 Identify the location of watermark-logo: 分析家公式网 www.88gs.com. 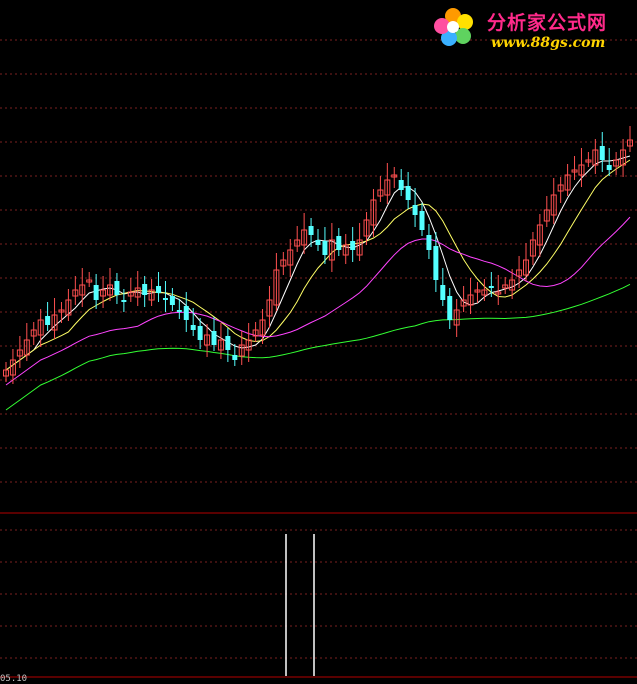
(531, 29).